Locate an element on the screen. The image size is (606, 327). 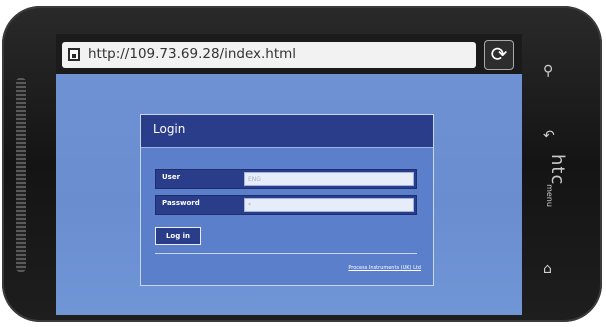
home-icon: ⌂ is located at coordinates (547, 269).